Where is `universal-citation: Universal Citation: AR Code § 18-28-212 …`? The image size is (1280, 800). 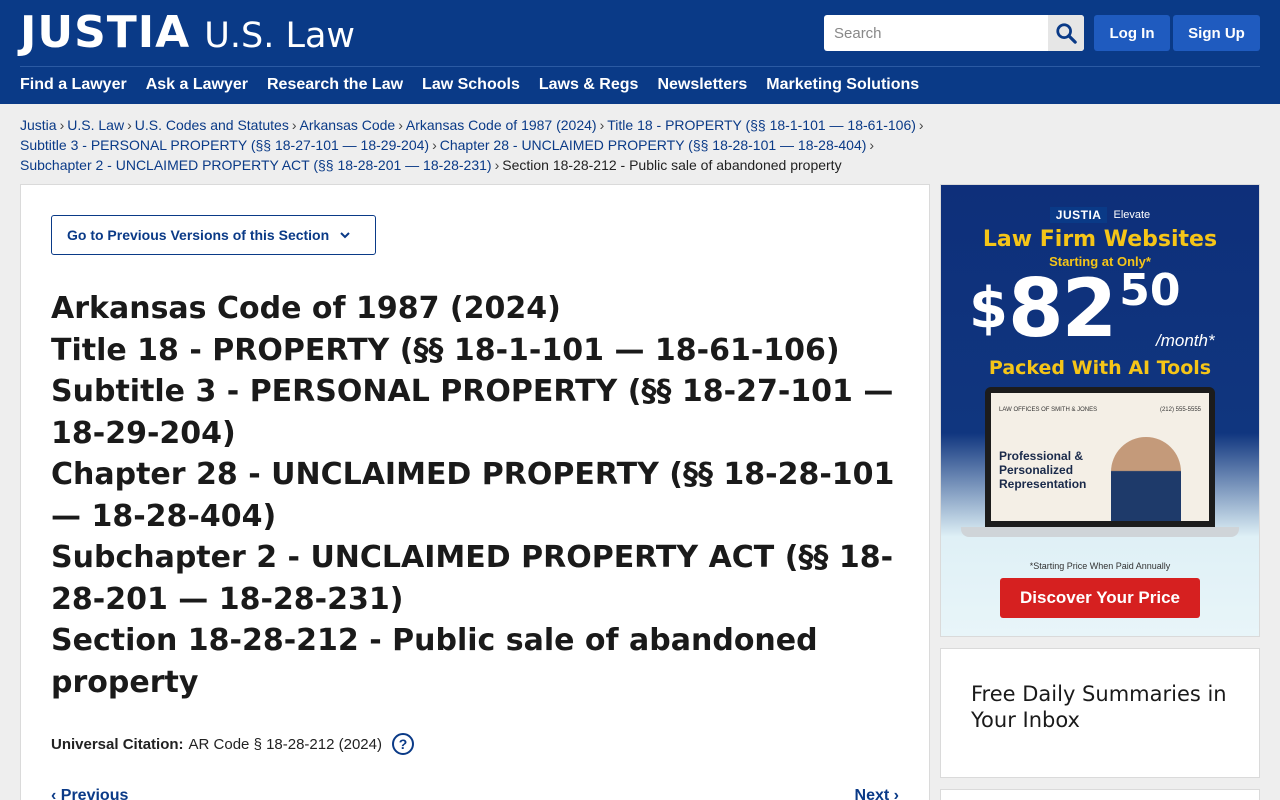 universal-citation: Universal Citation: AR Code § 18-28-212 … is located at coordinates (232, 744).